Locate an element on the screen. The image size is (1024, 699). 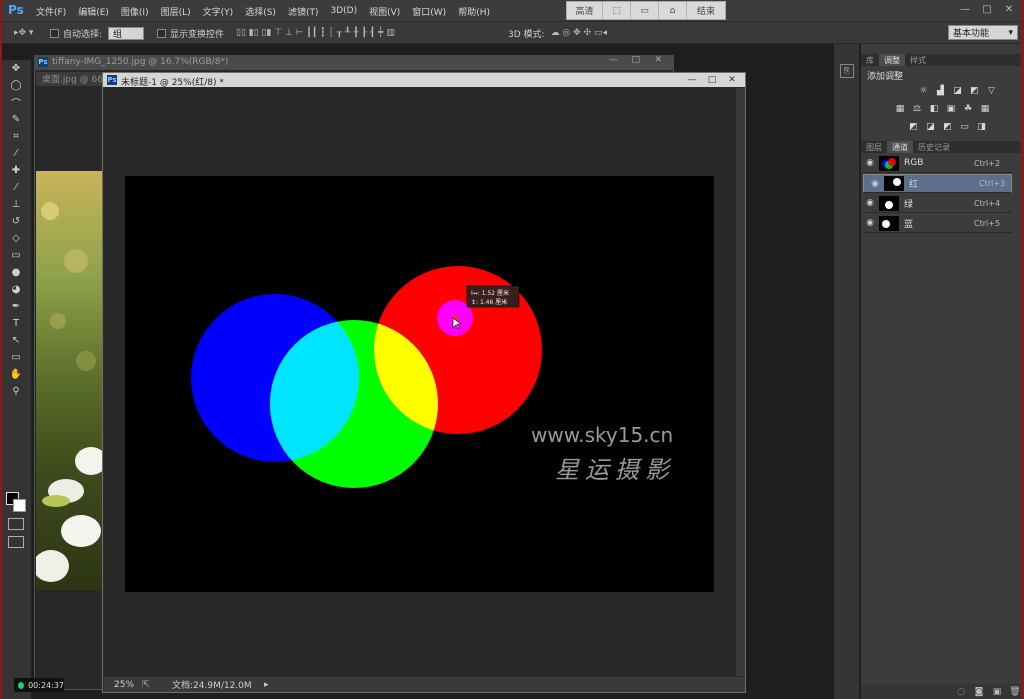
share-icon: ⇱ is located at coordinates (157, 685).